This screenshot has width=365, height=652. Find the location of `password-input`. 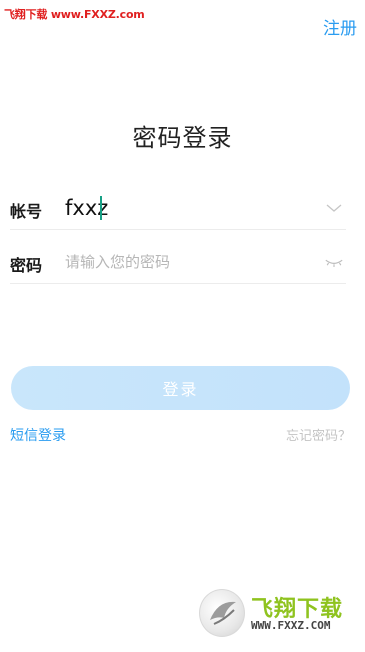

password-input is located at coordinates (180, 262).